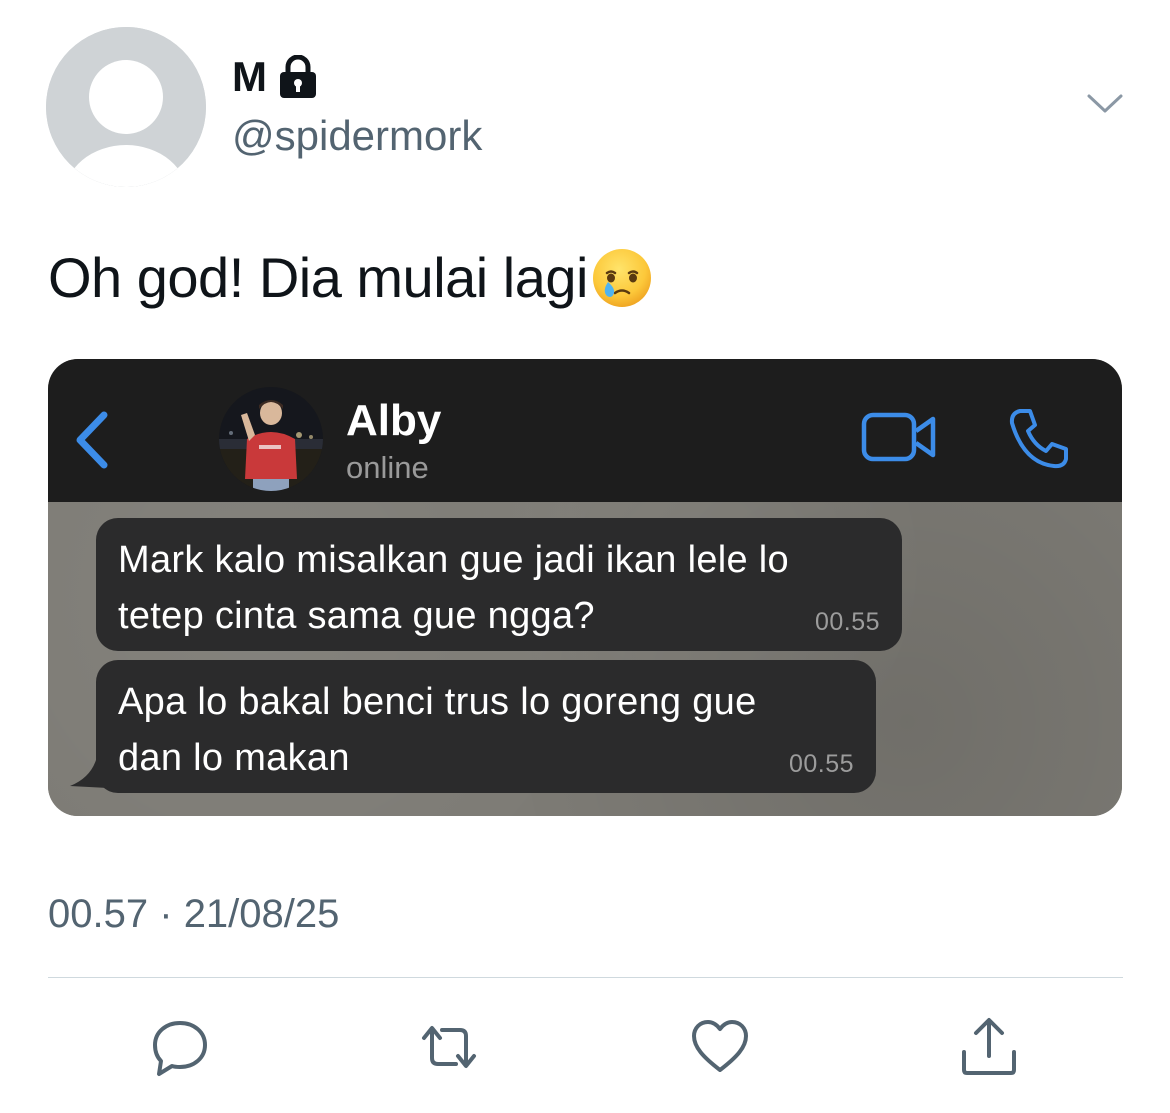  I want to click on contact-status: online, so click(387, 467).